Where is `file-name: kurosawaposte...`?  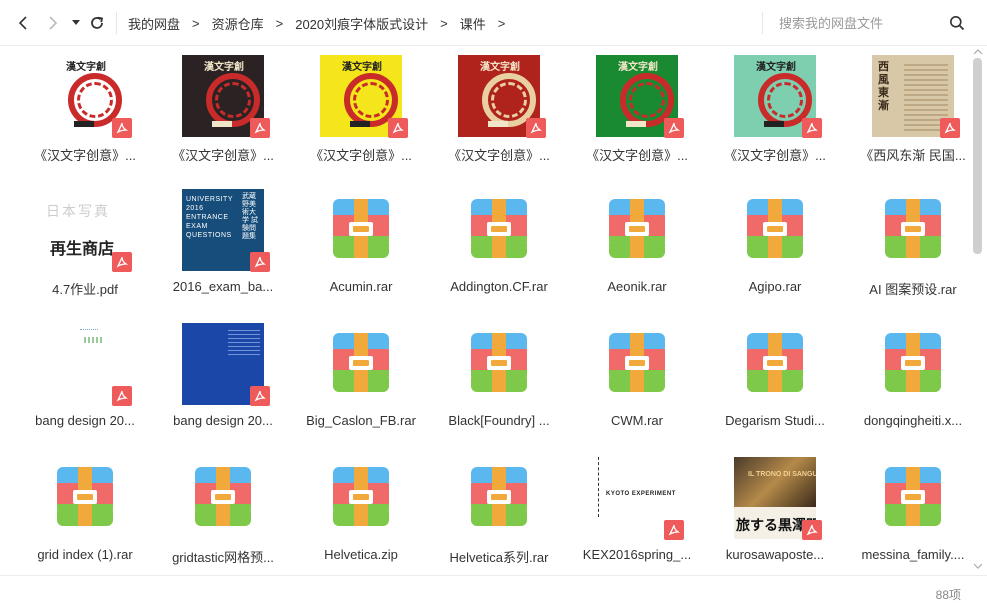 file-name: kurosawaposte... is located at coordinates (775, 554).